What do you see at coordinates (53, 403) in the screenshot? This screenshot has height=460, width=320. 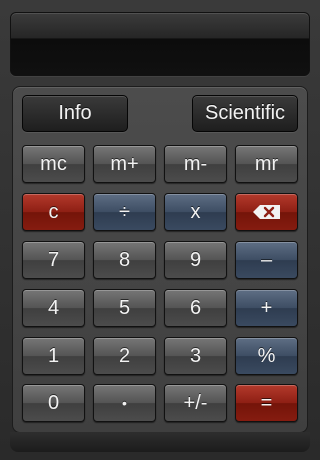 I see `digit-0-button: 0` at bounding box center [53, 403].